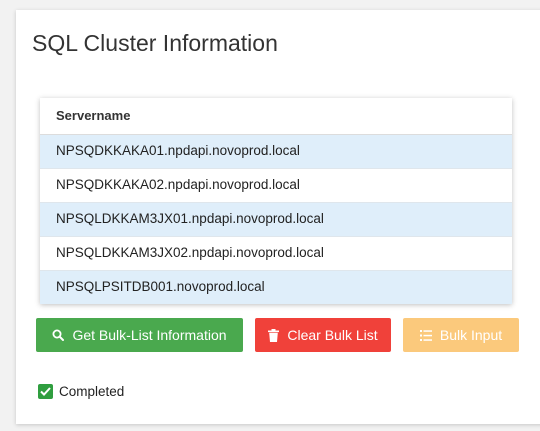  I want to click on page-title: SQL Cluster Information, so click(155, 43).